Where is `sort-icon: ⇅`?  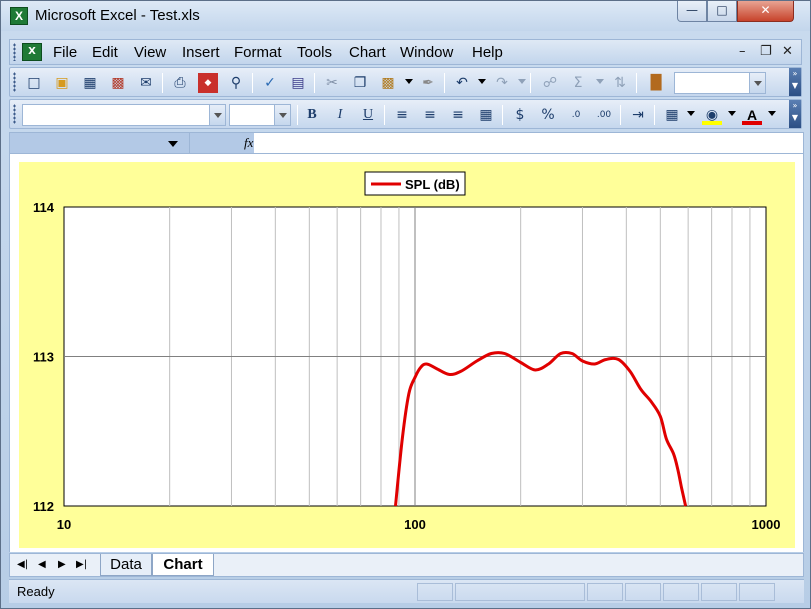 sort-icon: ⇅ is located at coordinates (620, 83).